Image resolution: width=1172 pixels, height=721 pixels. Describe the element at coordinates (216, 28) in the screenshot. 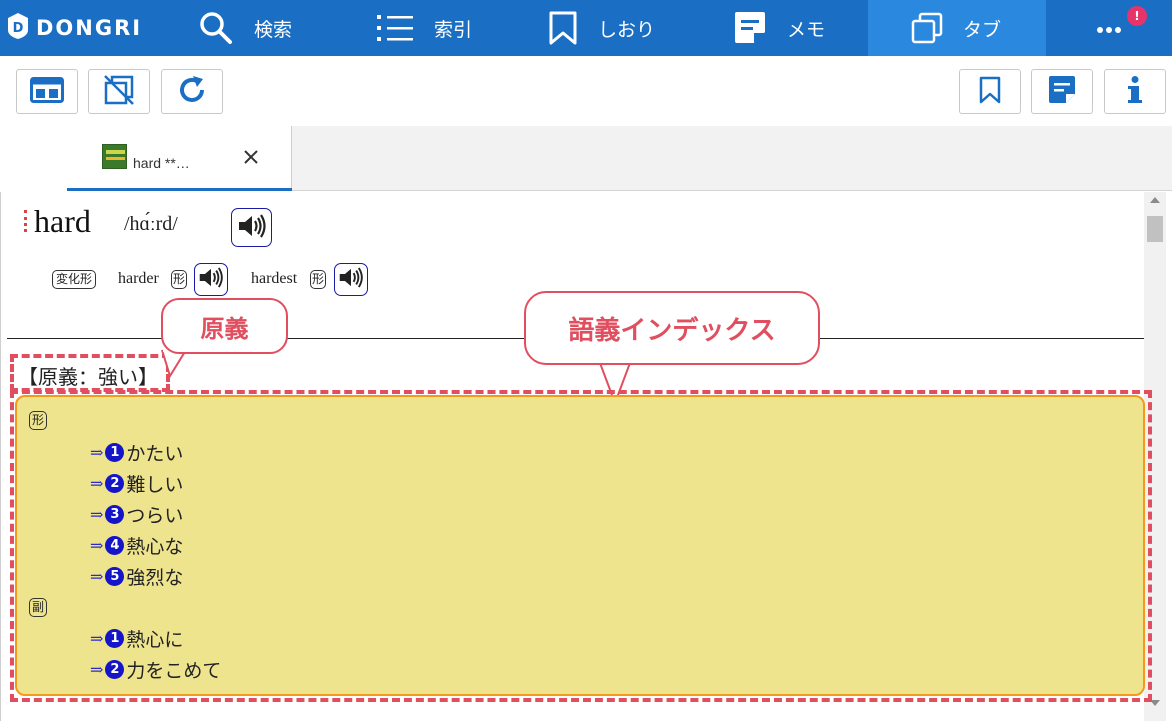

I see `search-icon` at that location.